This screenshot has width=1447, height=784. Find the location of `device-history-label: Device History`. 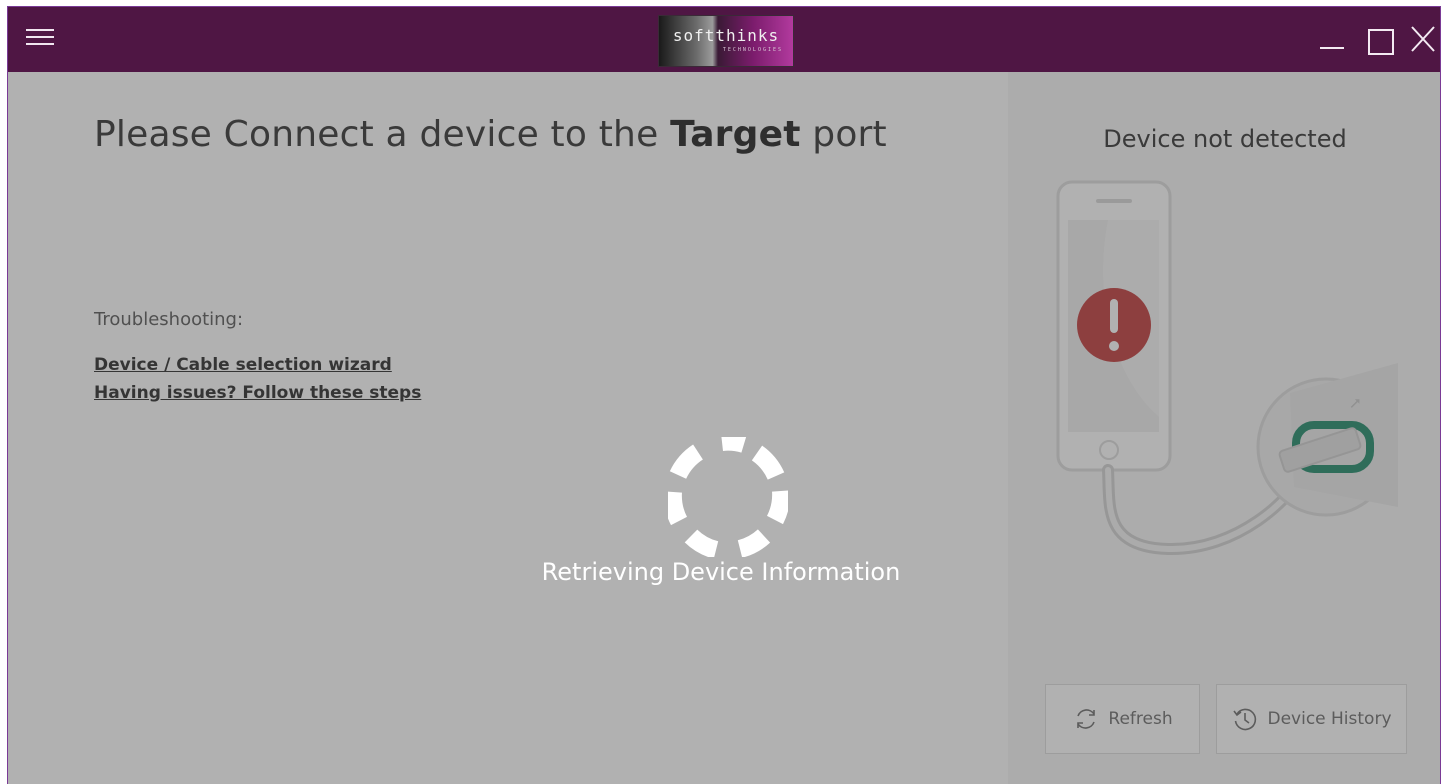

device-history-label: Device History is located at coordinates (1329, 719).